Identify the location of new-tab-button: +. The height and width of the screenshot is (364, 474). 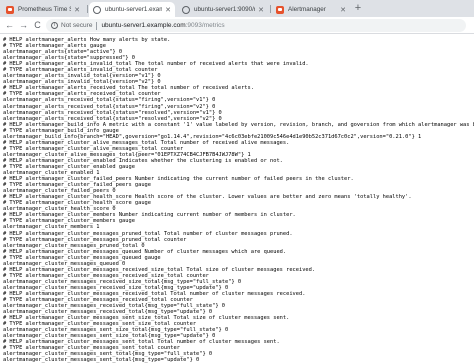
(358, 9).